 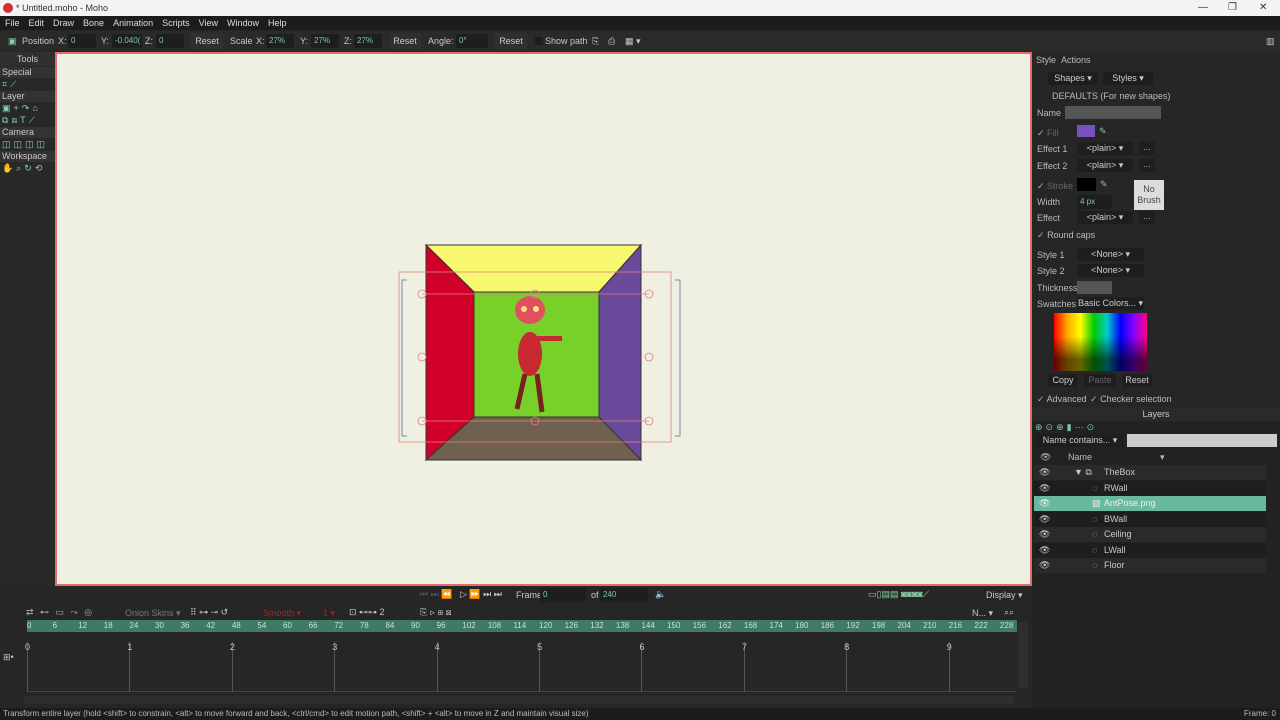 What do you see at coordinates (1048, 133) in the screenshot?
I see `fill-checkbox: ✓ Fill` at bounding box center [1048, 133].